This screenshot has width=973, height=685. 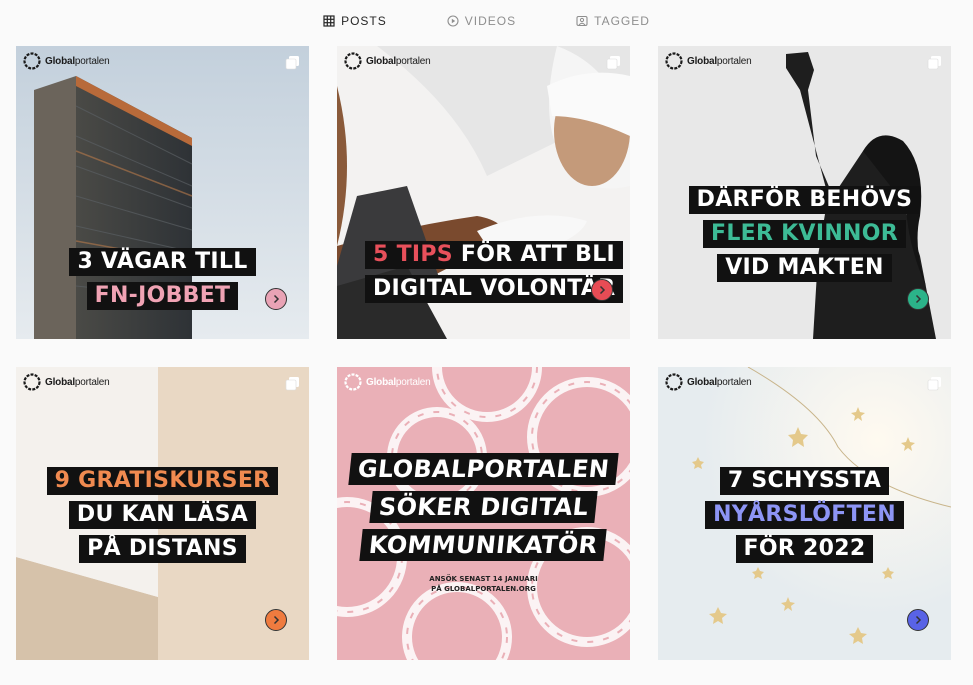 I want to click on caption-line-3: KOMMUNIKATÖR, so click(x=483, y=545).